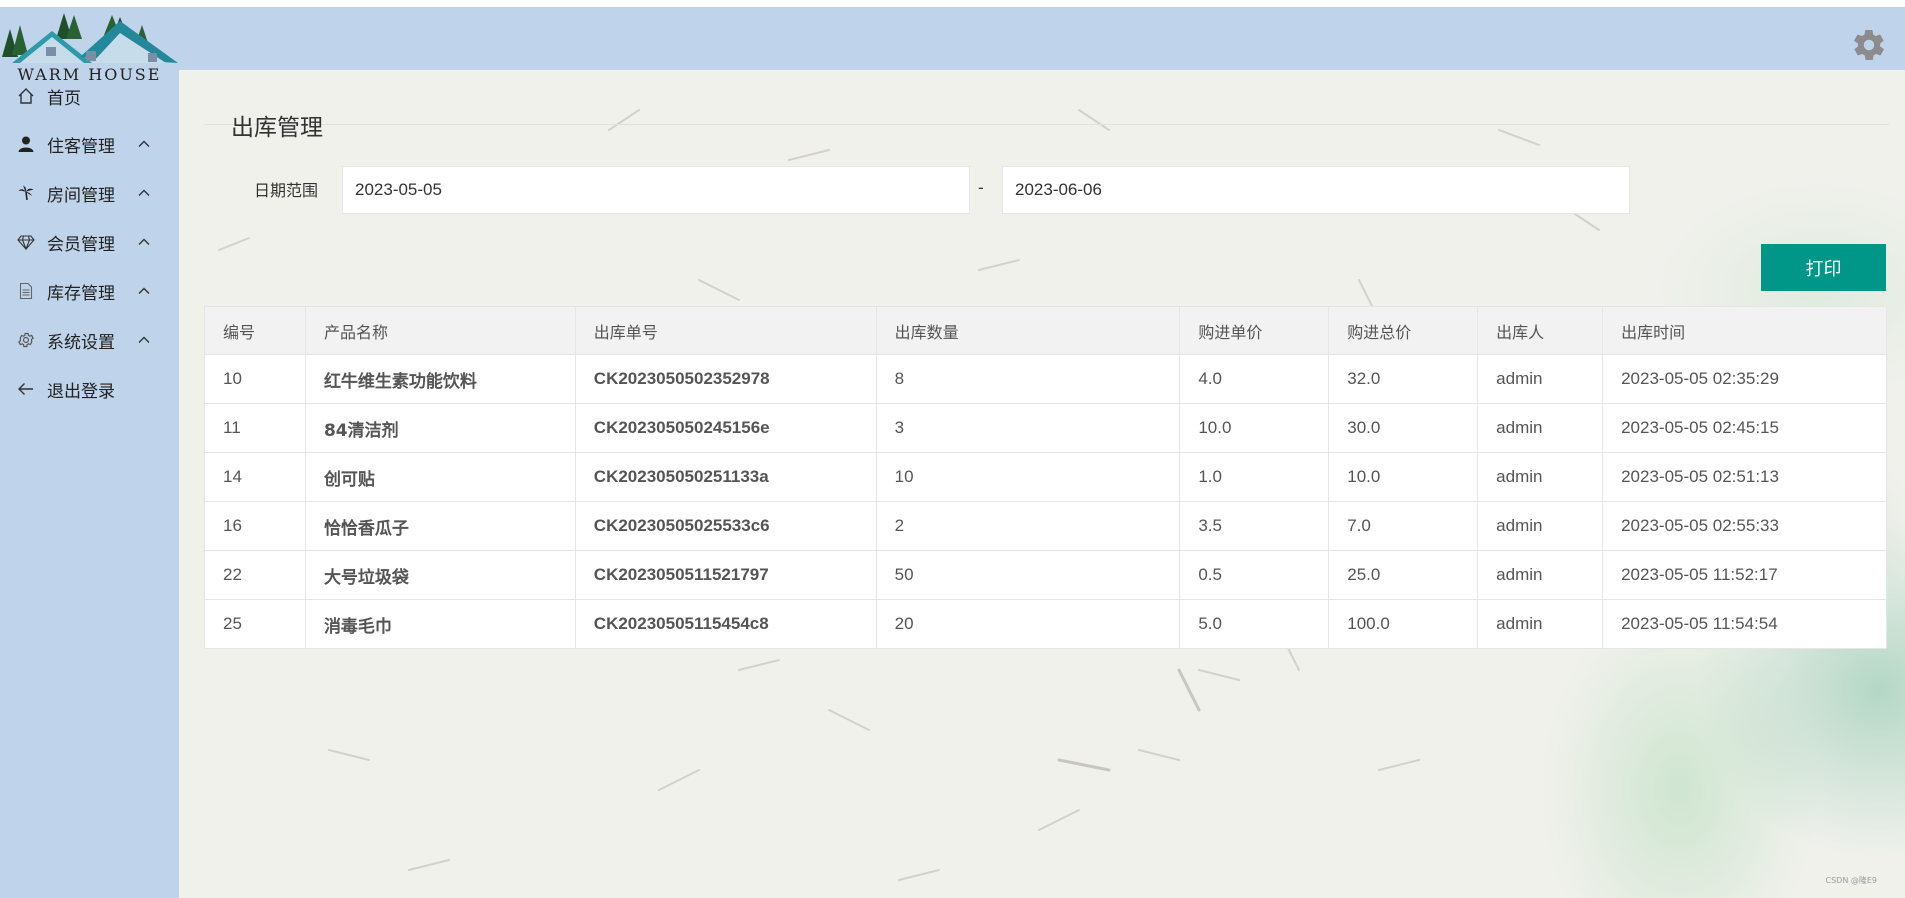 Image resolution: width=1905 pixels, height=898 pixels. Describe the element at coordinates (81, 195) in the screenshot. I see `sidebar-item-label: 房间管理` at that location.